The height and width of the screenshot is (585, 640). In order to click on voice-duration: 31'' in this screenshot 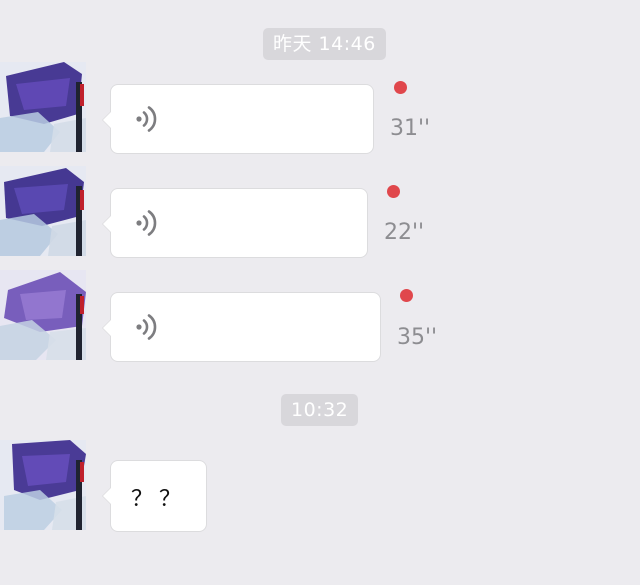, I will do `click(410, 128)`.